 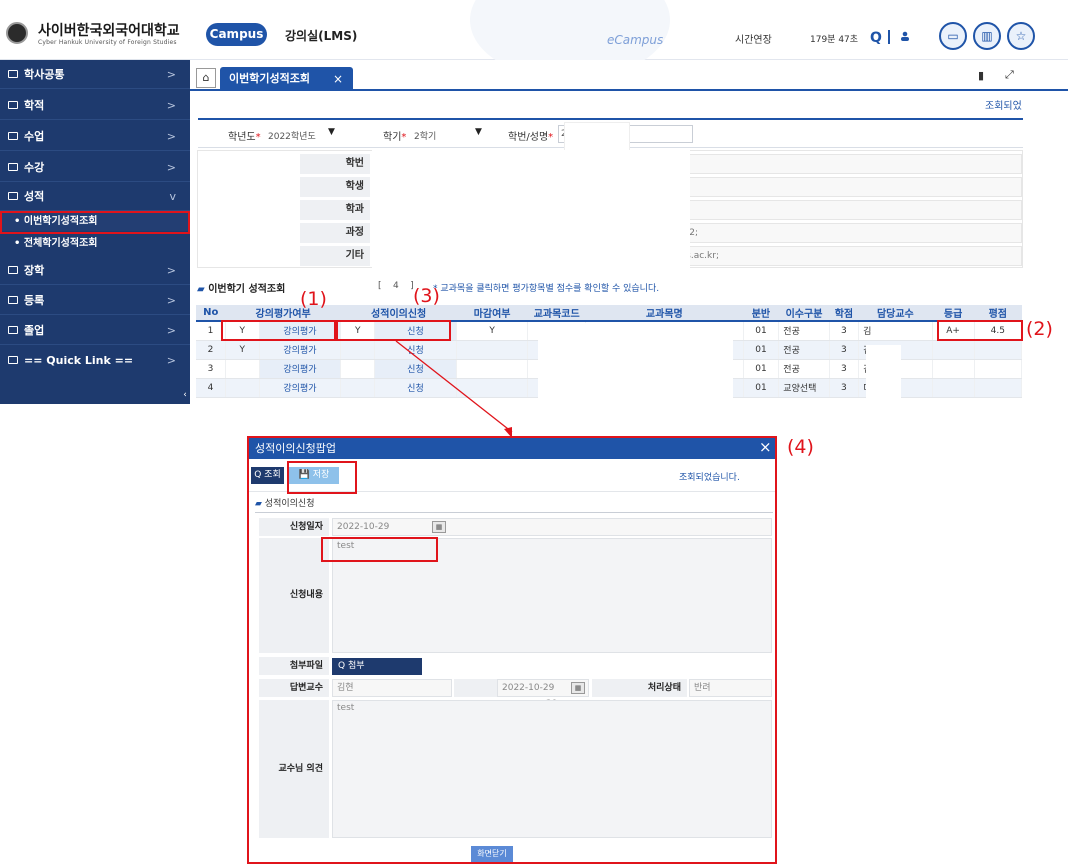 I want to click on content-label: 신청내용, so click(x=294, y=595).